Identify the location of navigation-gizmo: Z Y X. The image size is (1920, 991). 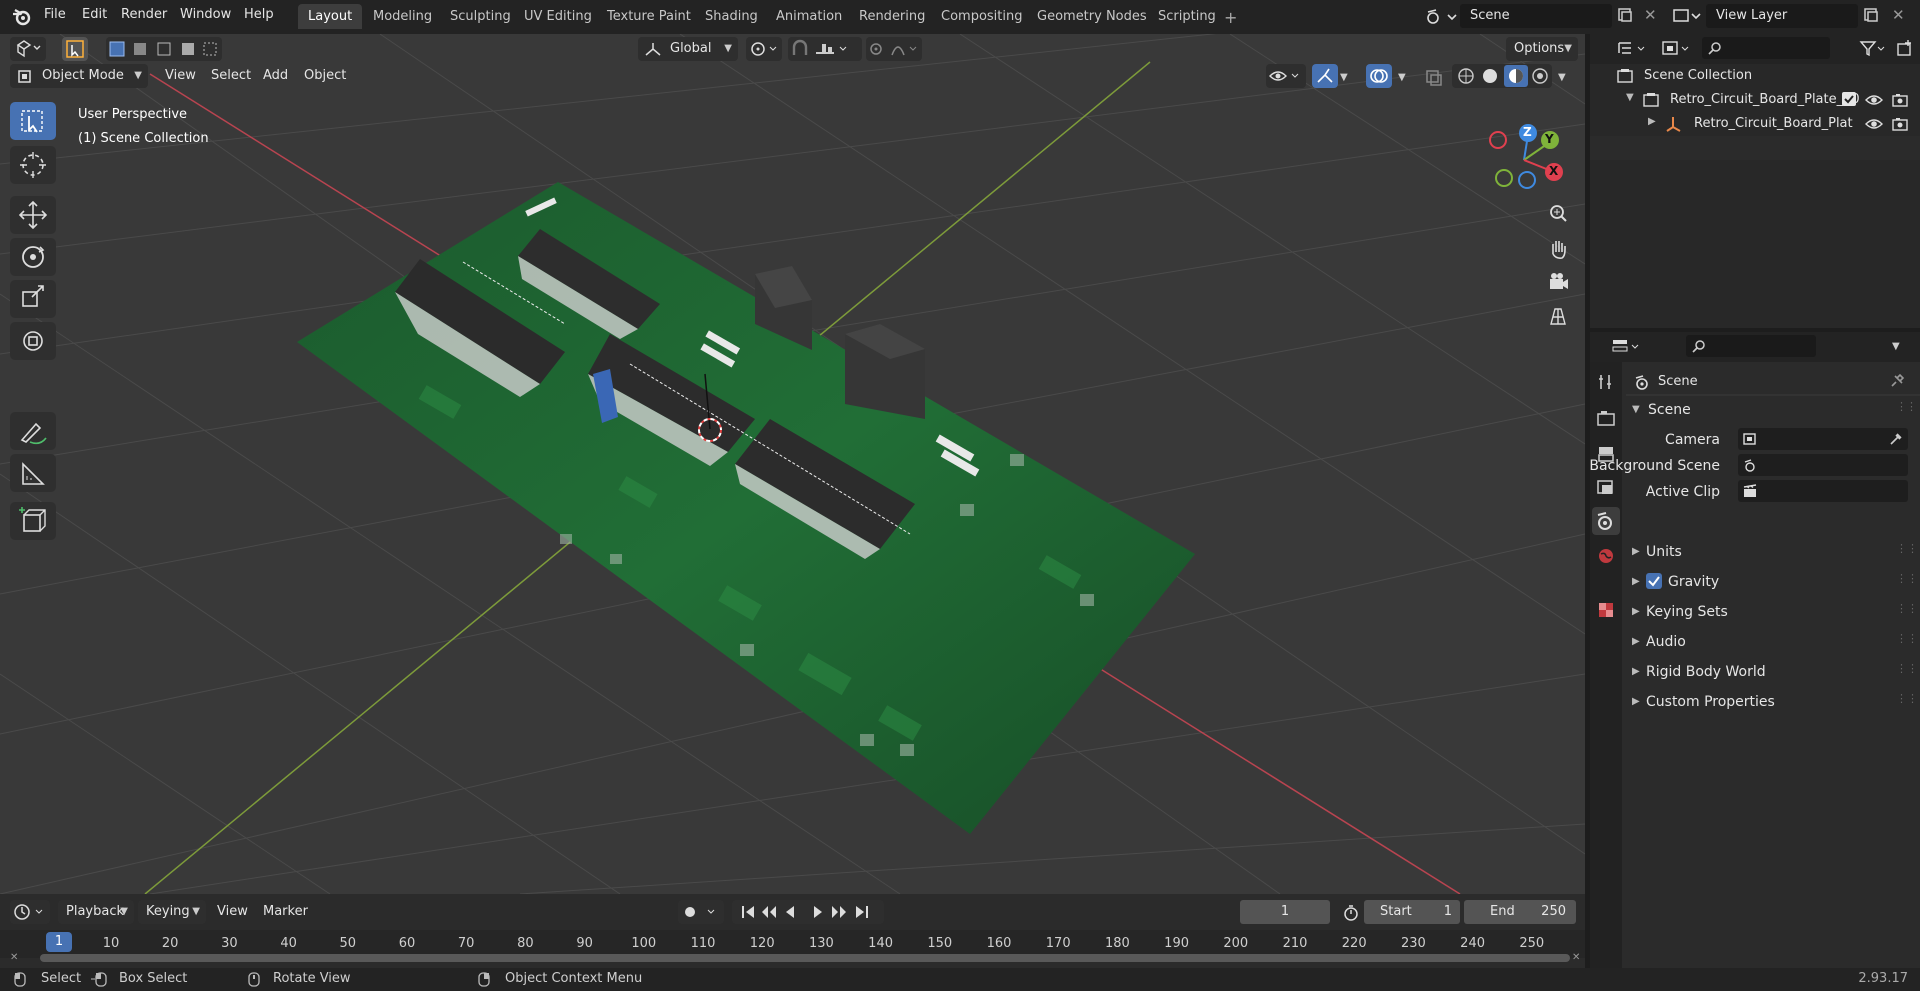
(1524, 160).